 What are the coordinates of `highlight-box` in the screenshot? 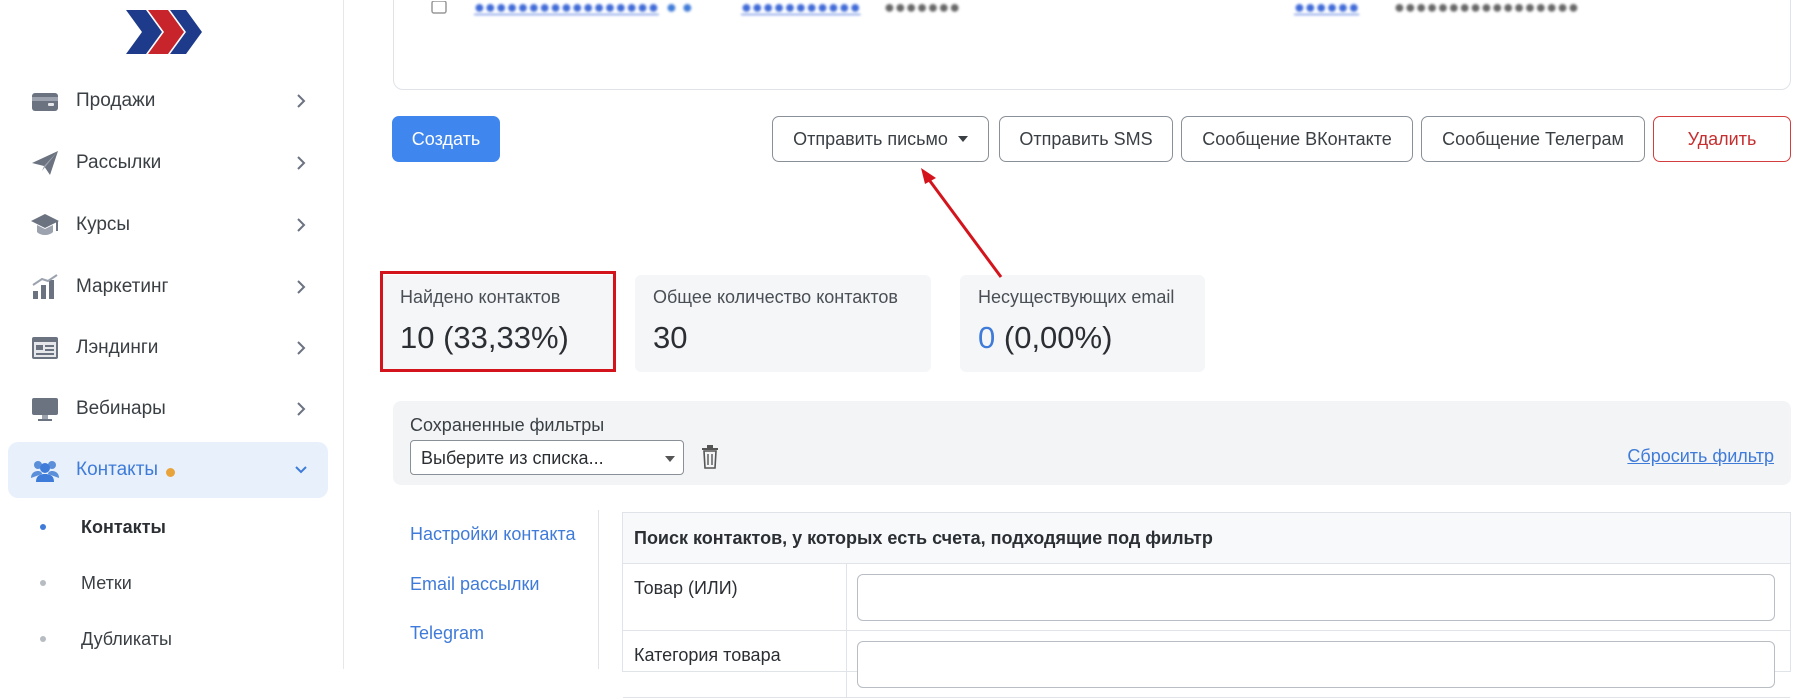 It's located at (498, 321).